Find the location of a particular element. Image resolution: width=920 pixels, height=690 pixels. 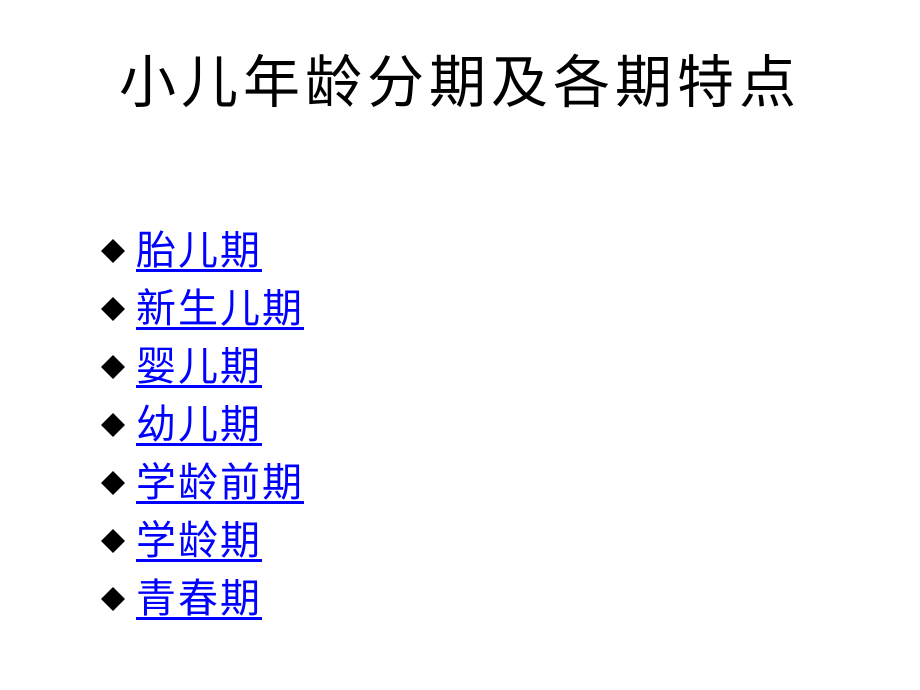

list-item: 学龄期 is located at coordinates (450, 541).